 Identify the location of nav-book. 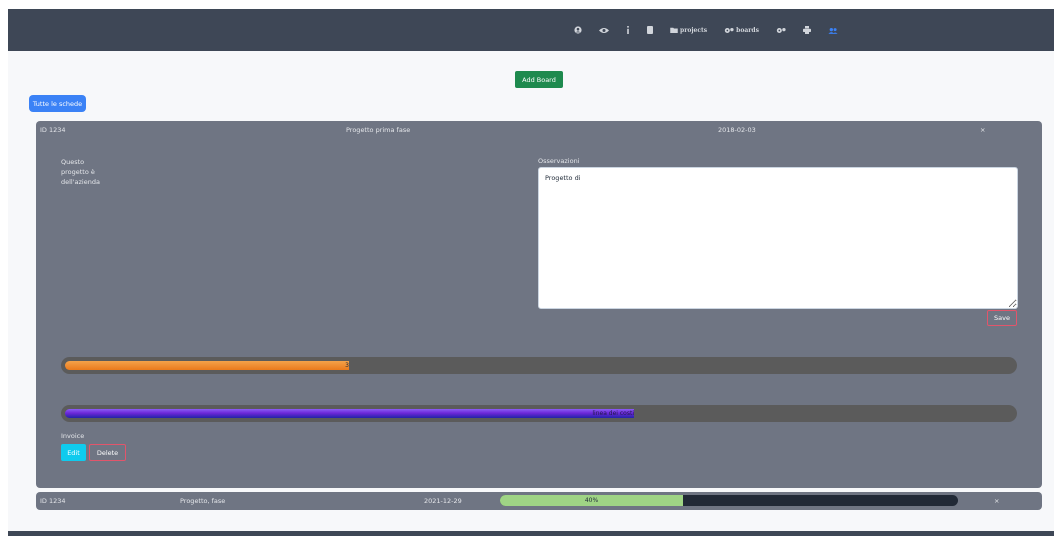
(650, 30).